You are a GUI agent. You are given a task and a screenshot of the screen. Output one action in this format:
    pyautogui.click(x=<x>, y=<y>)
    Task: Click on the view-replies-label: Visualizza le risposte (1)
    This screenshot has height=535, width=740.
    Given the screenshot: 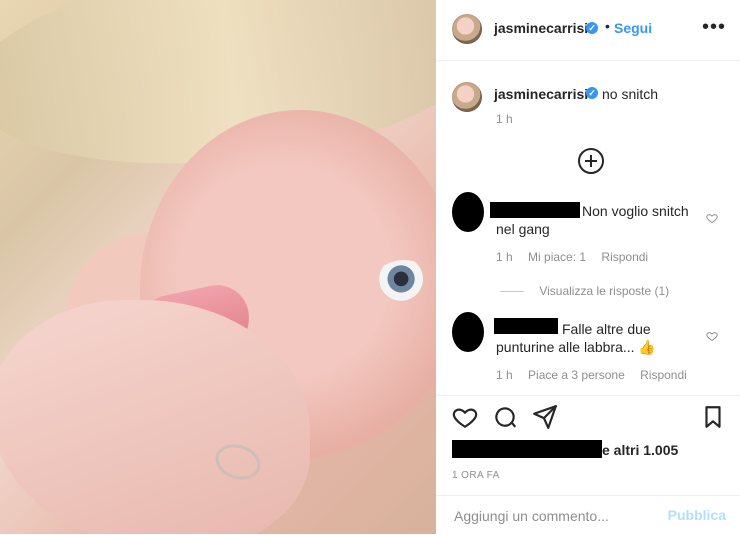 What is the action you would take?
    pyautogui.click(x=604, y=291)
    